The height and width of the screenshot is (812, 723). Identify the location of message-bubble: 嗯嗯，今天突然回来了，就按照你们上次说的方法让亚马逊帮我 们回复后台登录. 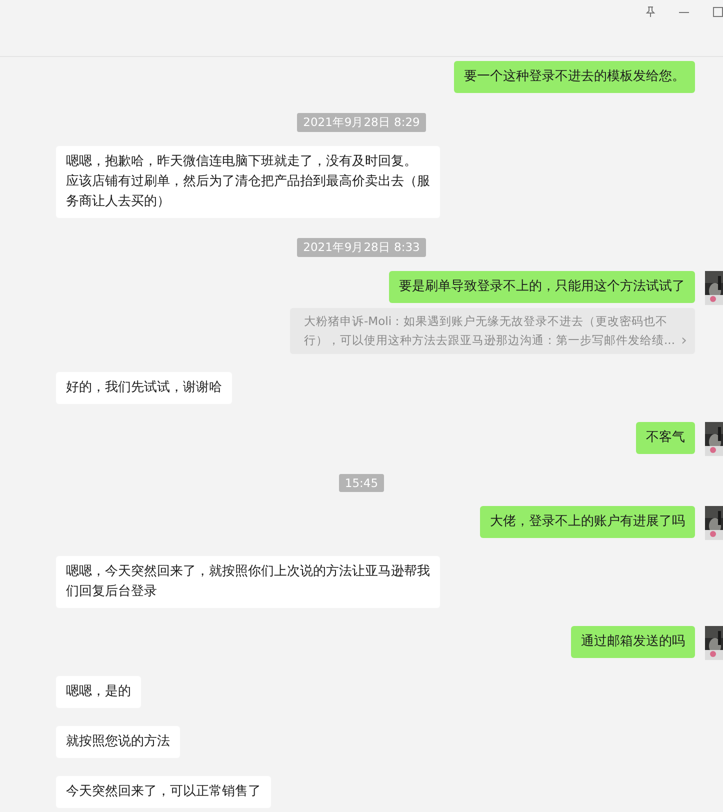
(248, 582).